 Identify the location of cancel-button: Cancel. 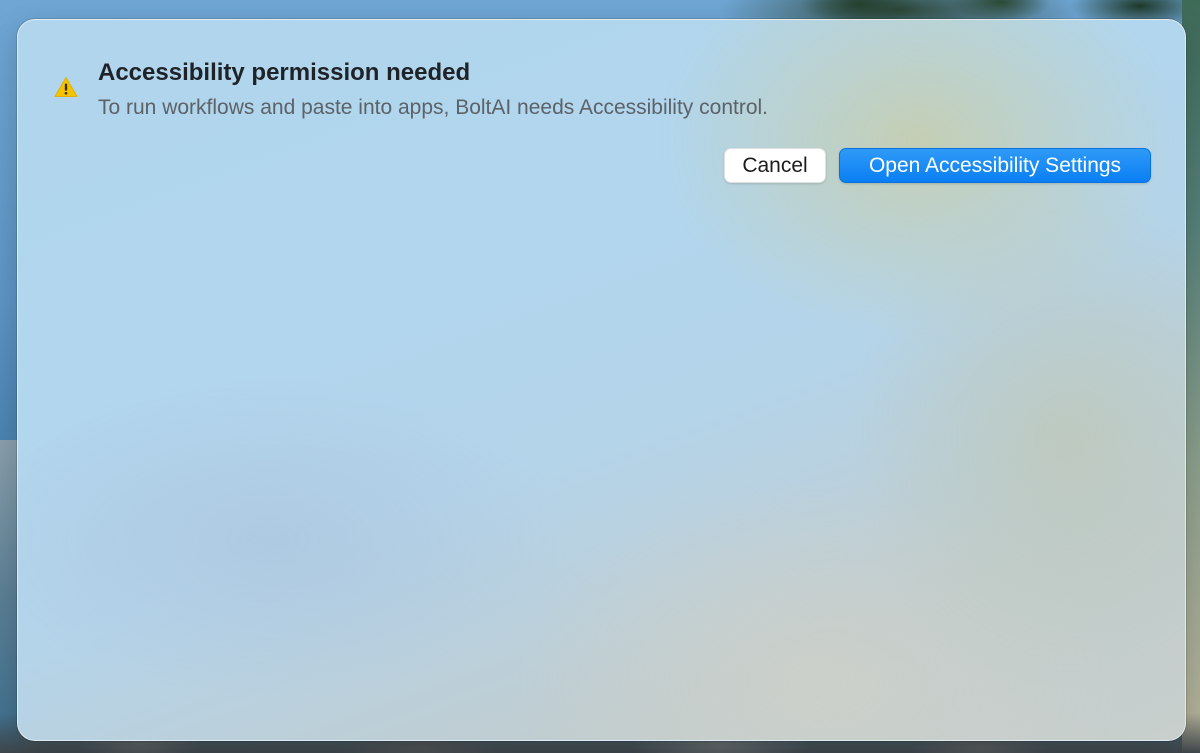
(775, 165).